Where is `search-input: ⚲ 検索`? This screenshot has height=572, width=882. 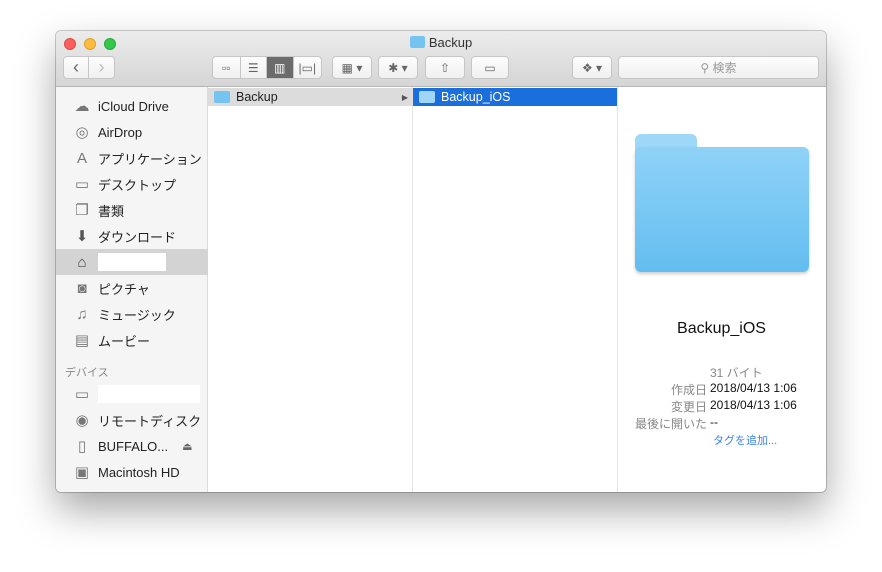 search-input: ⚲ 検索 is located at coordinates (718, 67).